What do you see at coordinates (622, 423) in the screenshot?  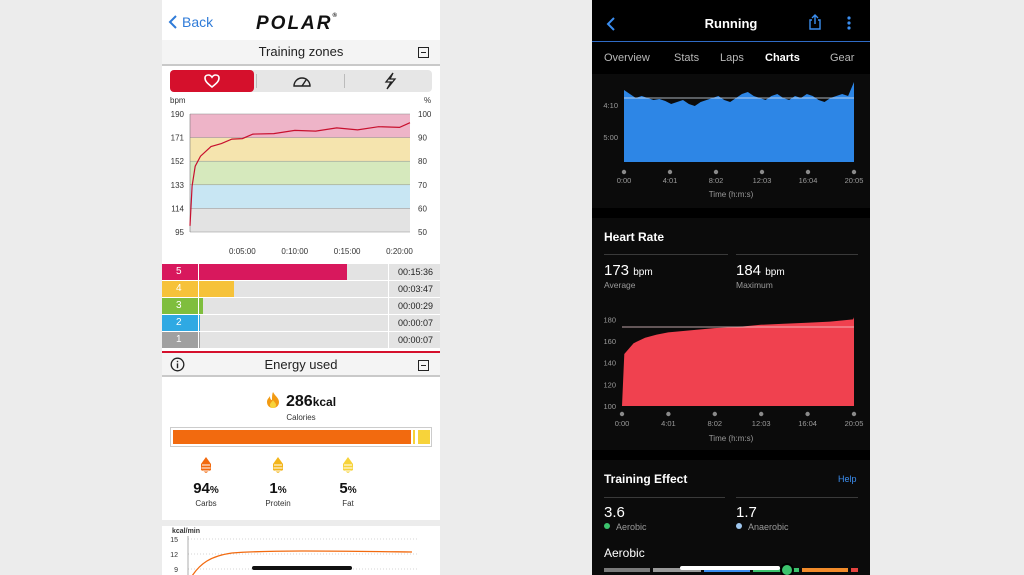 I see `hr-x-tick: 0:00` at bounding box center [622, 423].